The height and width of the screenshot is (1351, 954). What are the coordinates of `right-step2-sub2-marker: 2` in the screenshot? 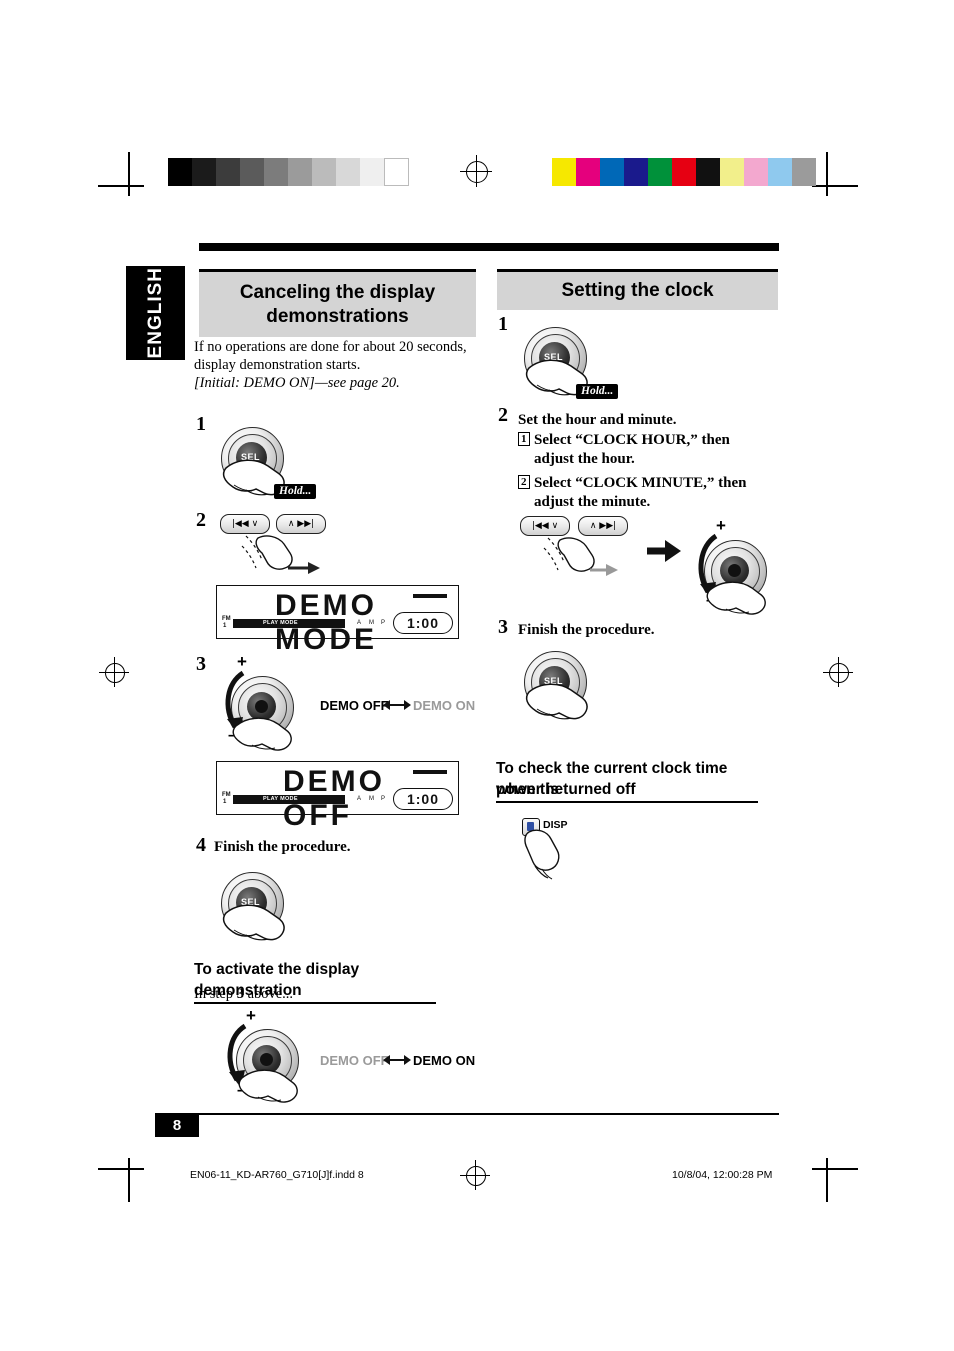 It's located at (524, 482).